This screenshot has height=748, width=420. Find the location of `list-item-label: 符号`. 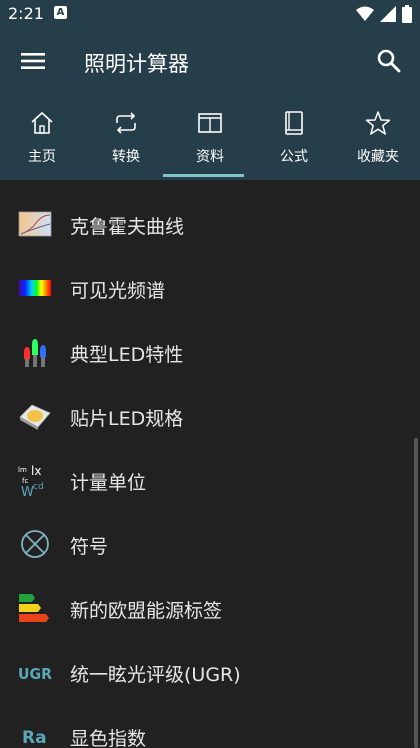

list-item-label: 符号 is located at coordinates (89, 547).